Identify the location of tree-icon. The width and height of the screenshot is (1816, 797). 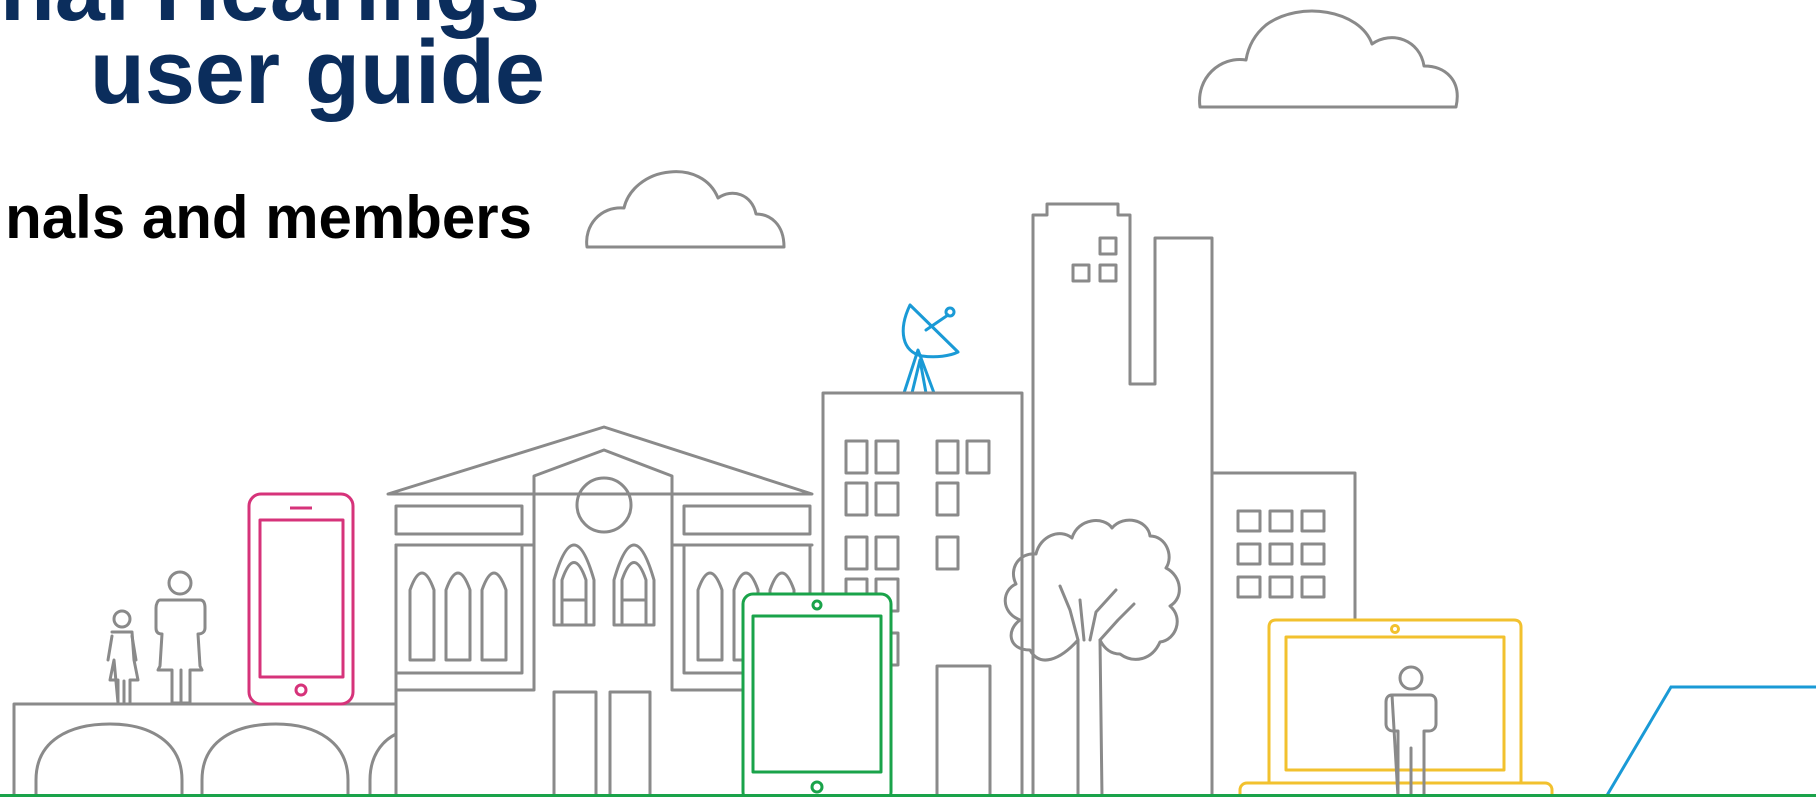
(1092, 657).